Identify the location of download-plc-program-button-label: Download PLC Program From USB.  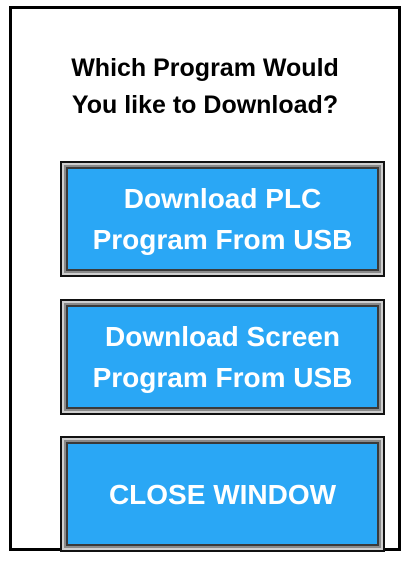
(222, 219).